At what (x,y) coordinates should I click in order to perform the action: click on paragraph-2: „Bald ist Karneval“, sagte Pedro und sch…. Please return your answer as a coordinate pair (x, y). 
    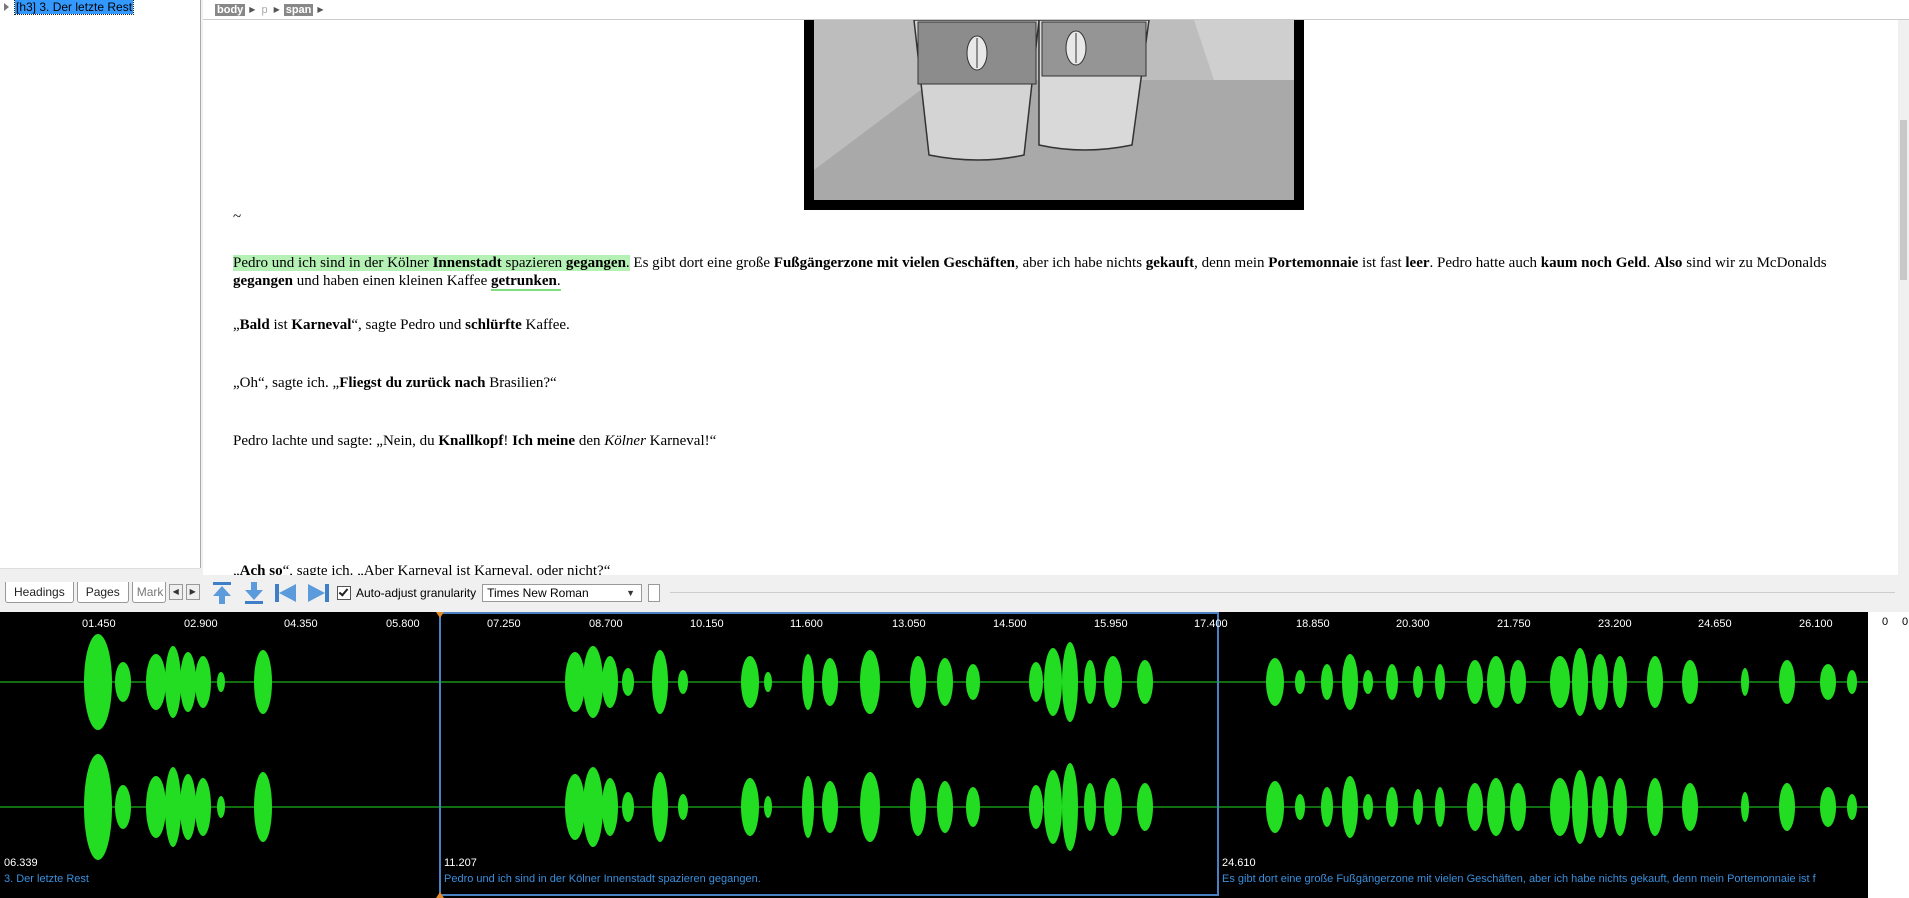
    Looking at the image, I should click on (1053, 325).